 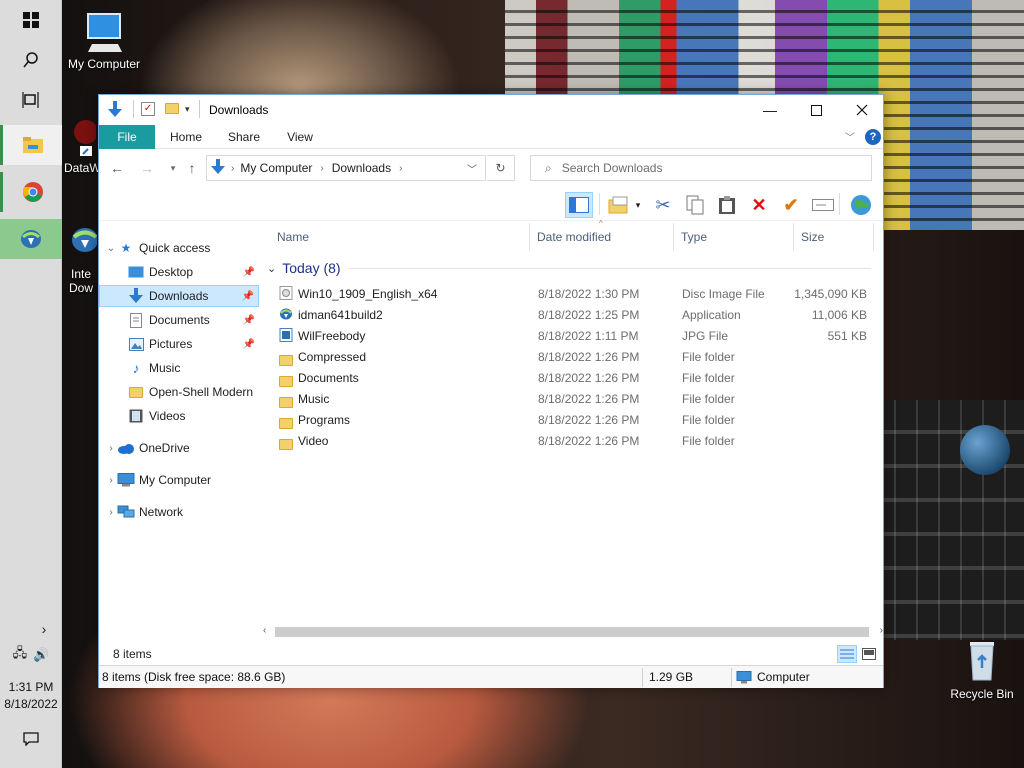 What do you see at coordinates (982, 668) in the screenshot?
I see `desktop-icon-recycle-bin: Recycle Bin` at bounding box center [982, 668].